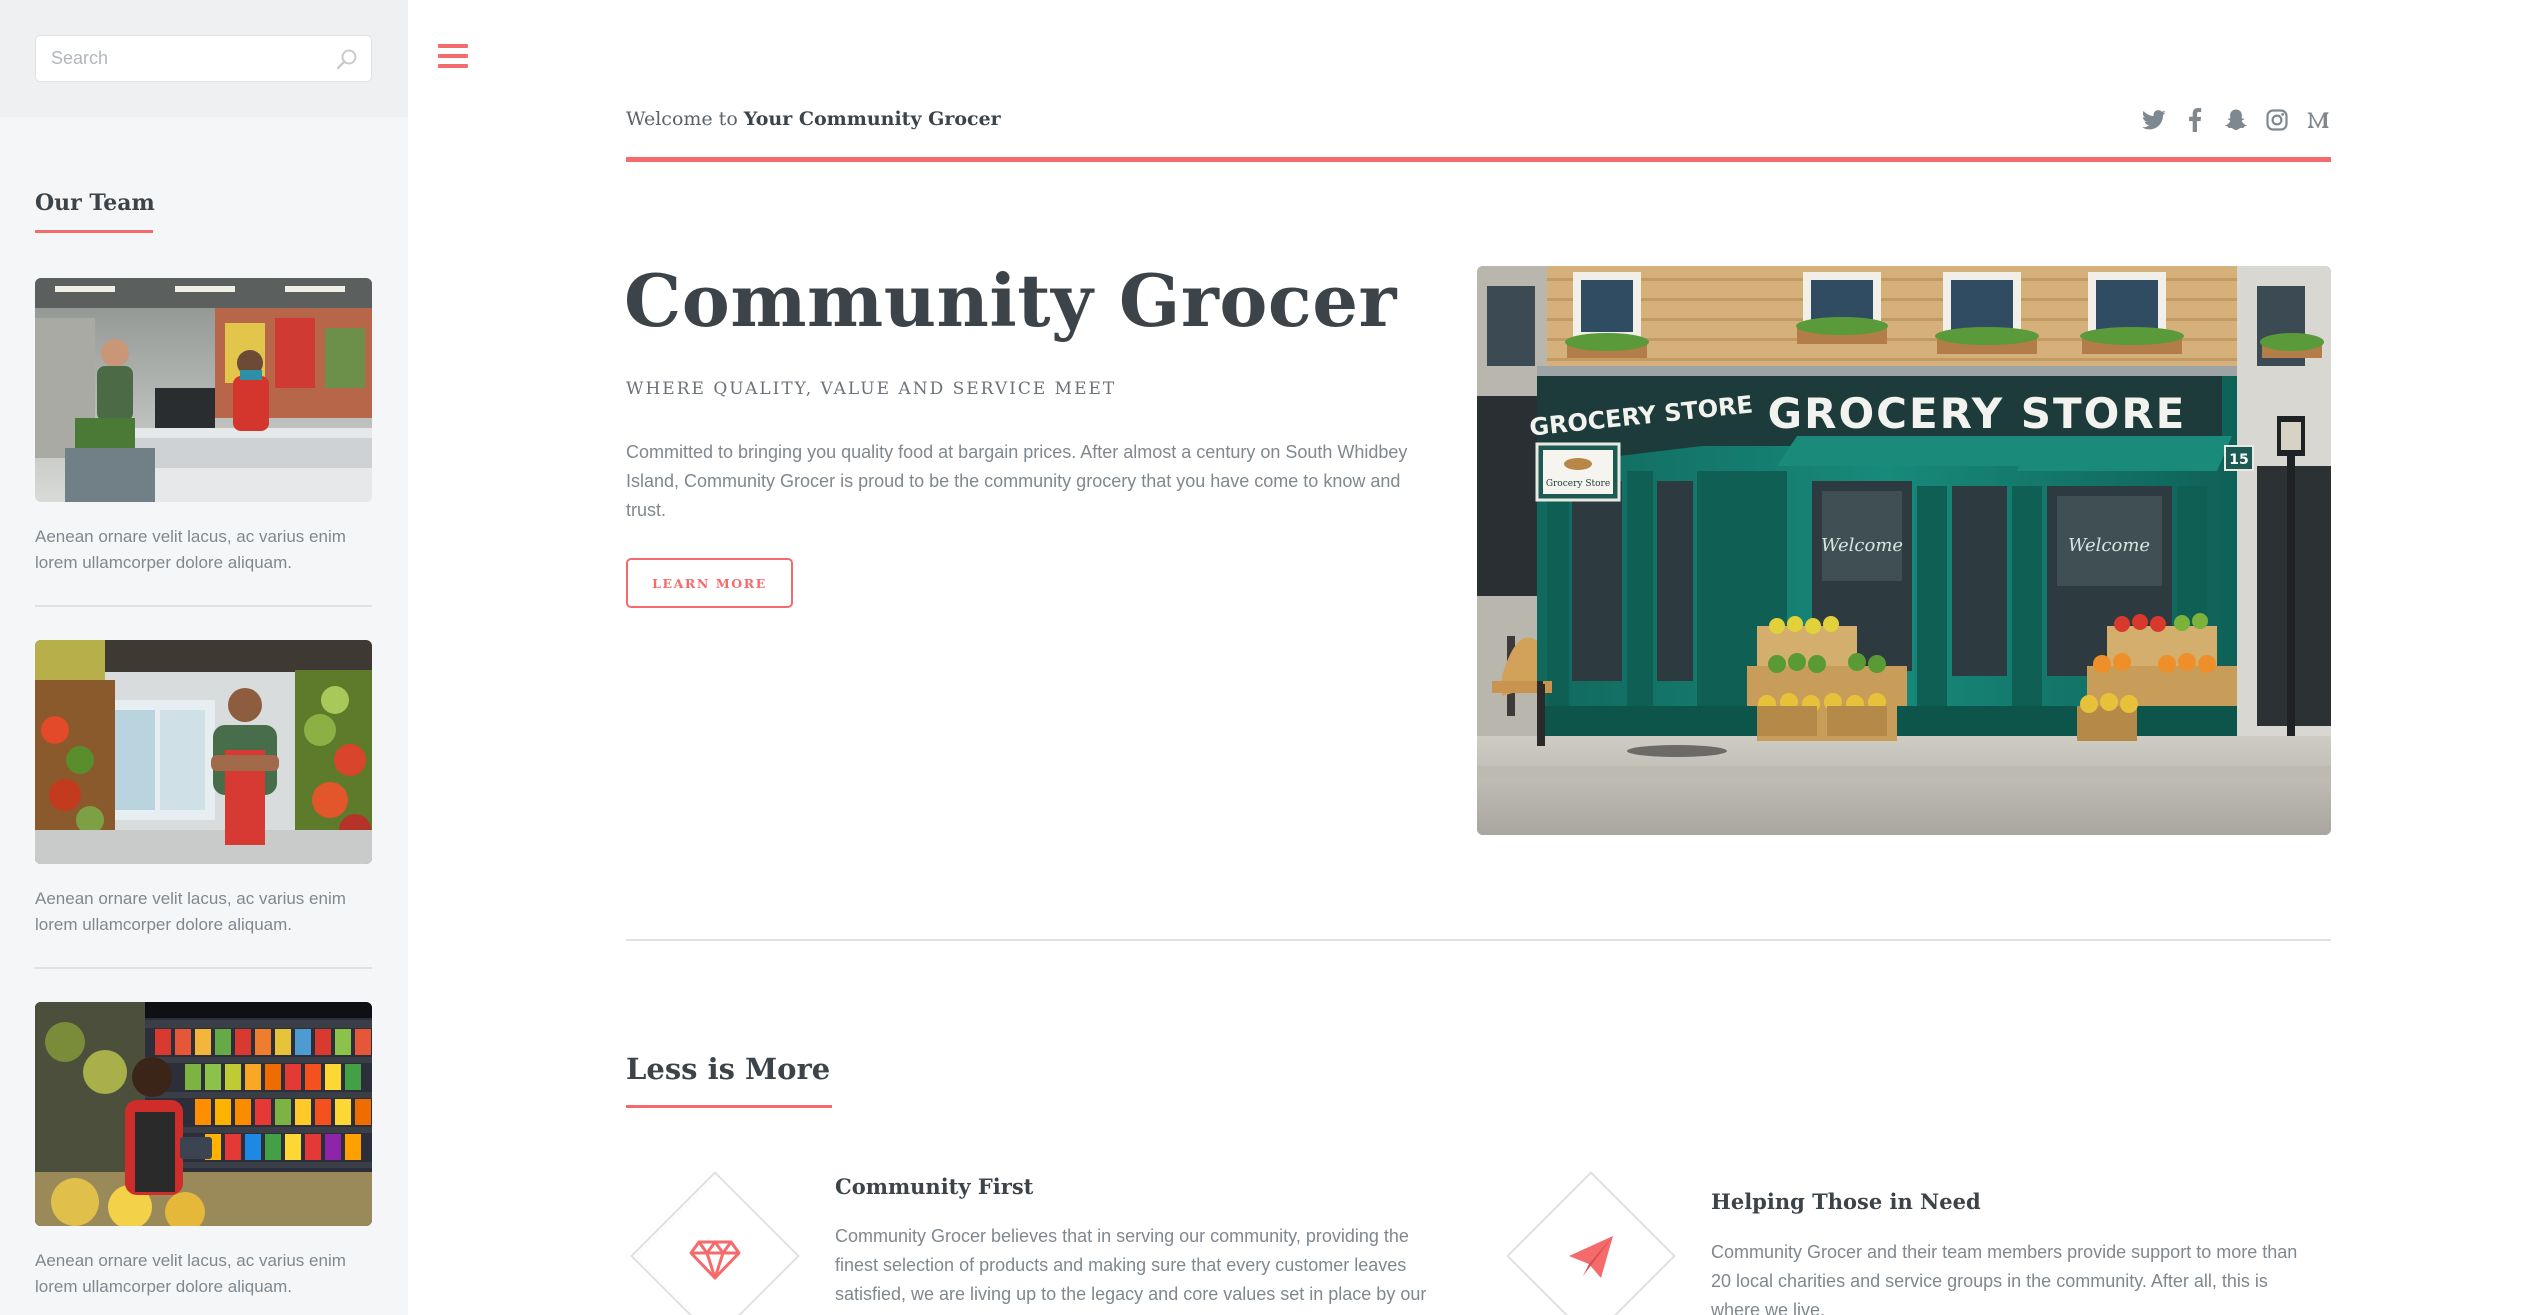  I want to click on welcome-prefix: Welcome to, so click(685, 119).